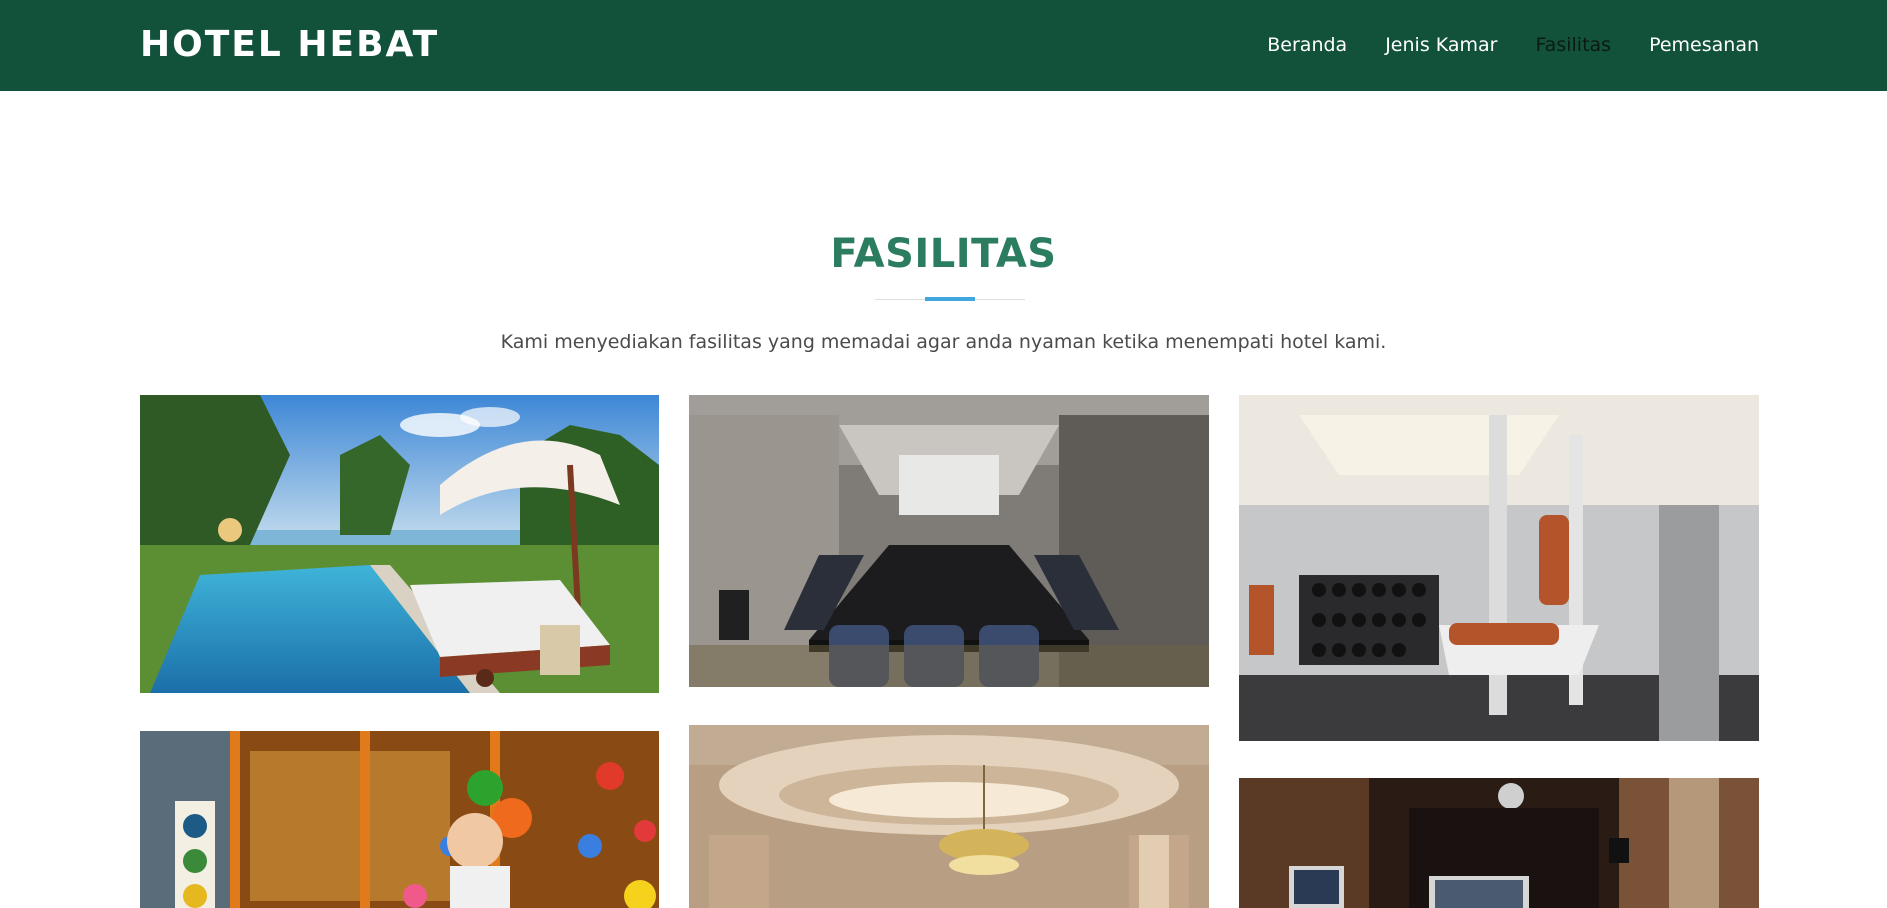 This screenshot has width=1887, height=908. I want to click on photo-fitness-gym, so click(1499, 568).